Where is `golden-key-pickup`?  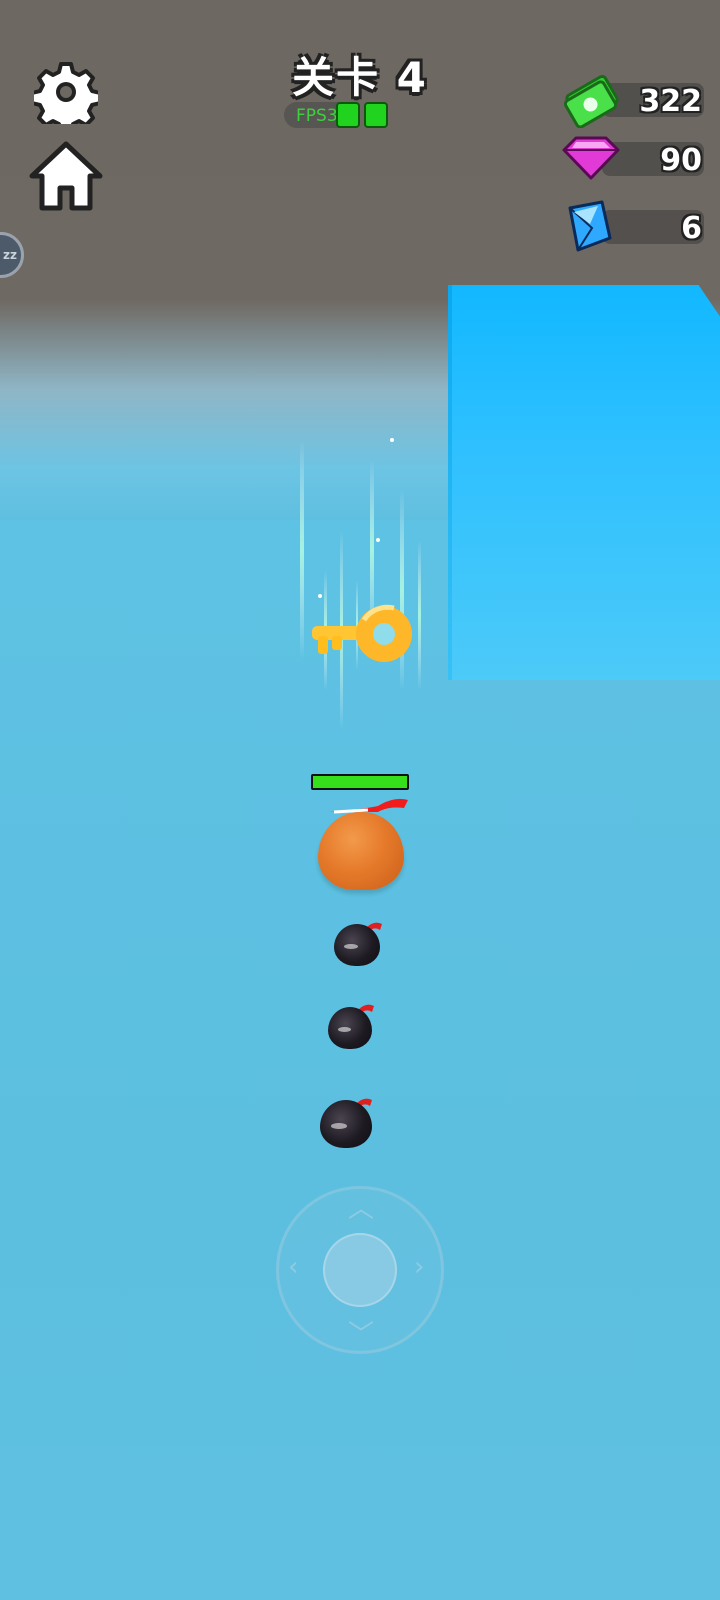
golden-key-pickup is located at coordinates (360, 584).